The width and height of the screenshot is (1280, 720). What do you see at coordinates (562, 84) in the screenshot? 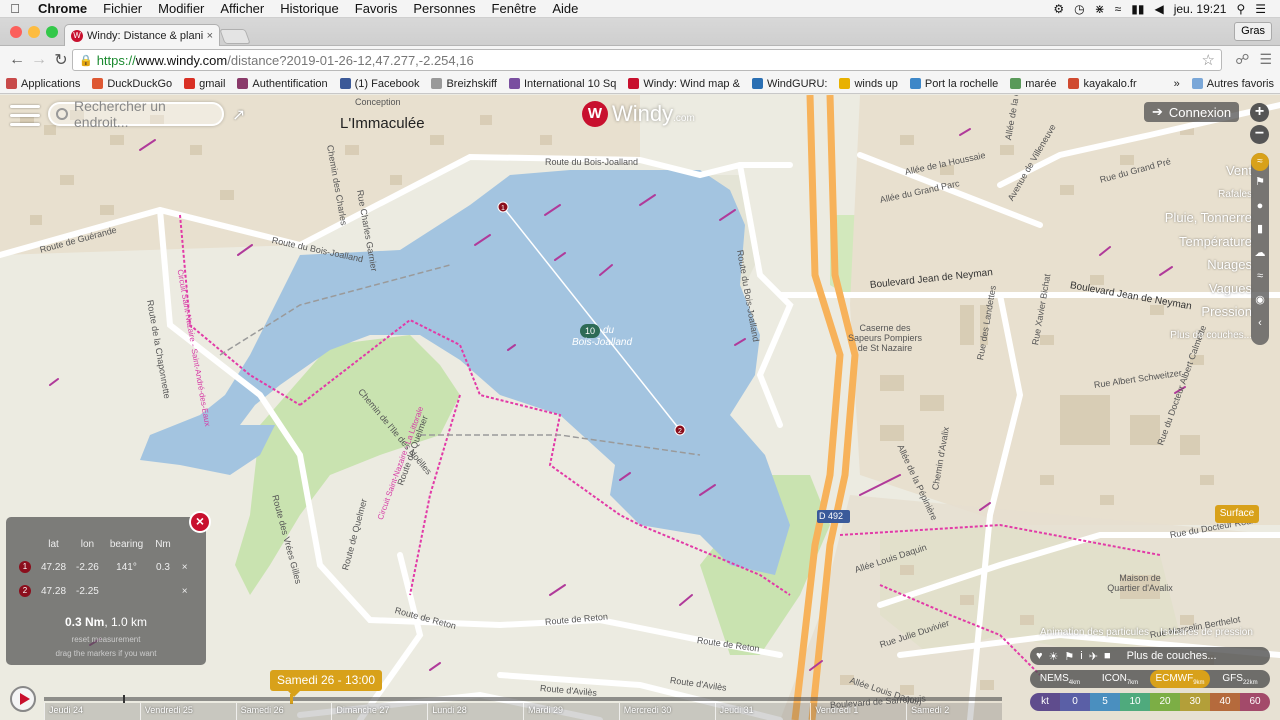
I see `bookmark-item: International 10 Sq` at bounding box center [562, 84].